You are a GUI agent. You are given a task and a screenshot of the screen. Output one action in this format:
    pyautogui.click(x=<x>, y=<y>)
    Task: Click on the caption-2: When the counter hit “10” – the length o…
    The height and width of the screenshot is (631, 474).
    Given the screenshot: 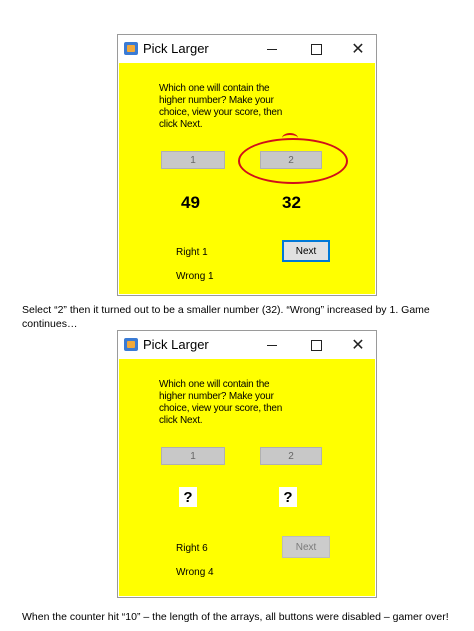 What is the action you would take?
    pyautogui.click(x=235, y=617)
    